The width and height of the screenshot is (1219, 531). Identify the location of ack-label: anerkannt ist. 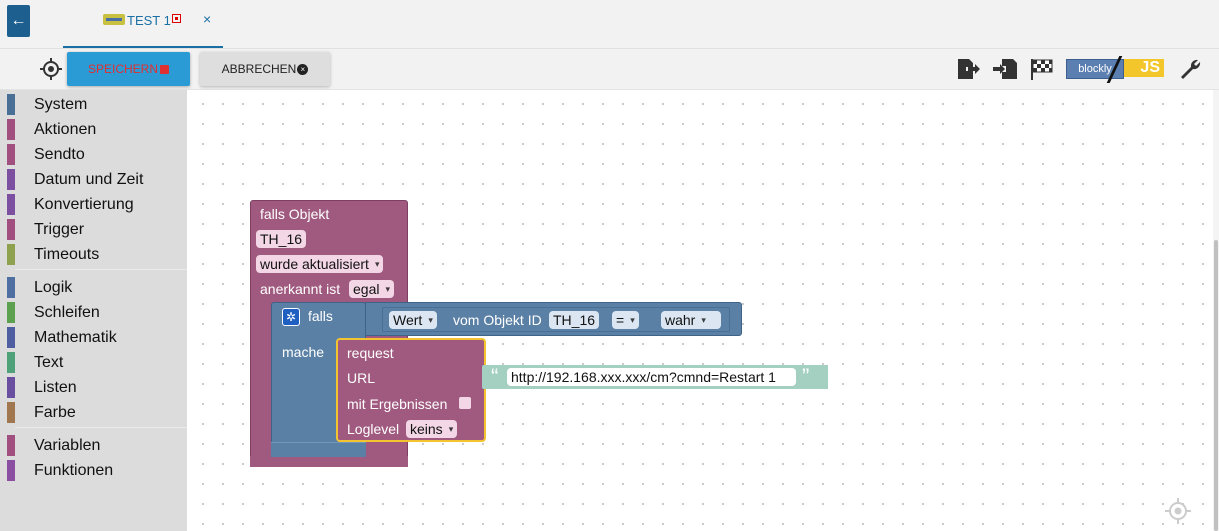
(300, 289).